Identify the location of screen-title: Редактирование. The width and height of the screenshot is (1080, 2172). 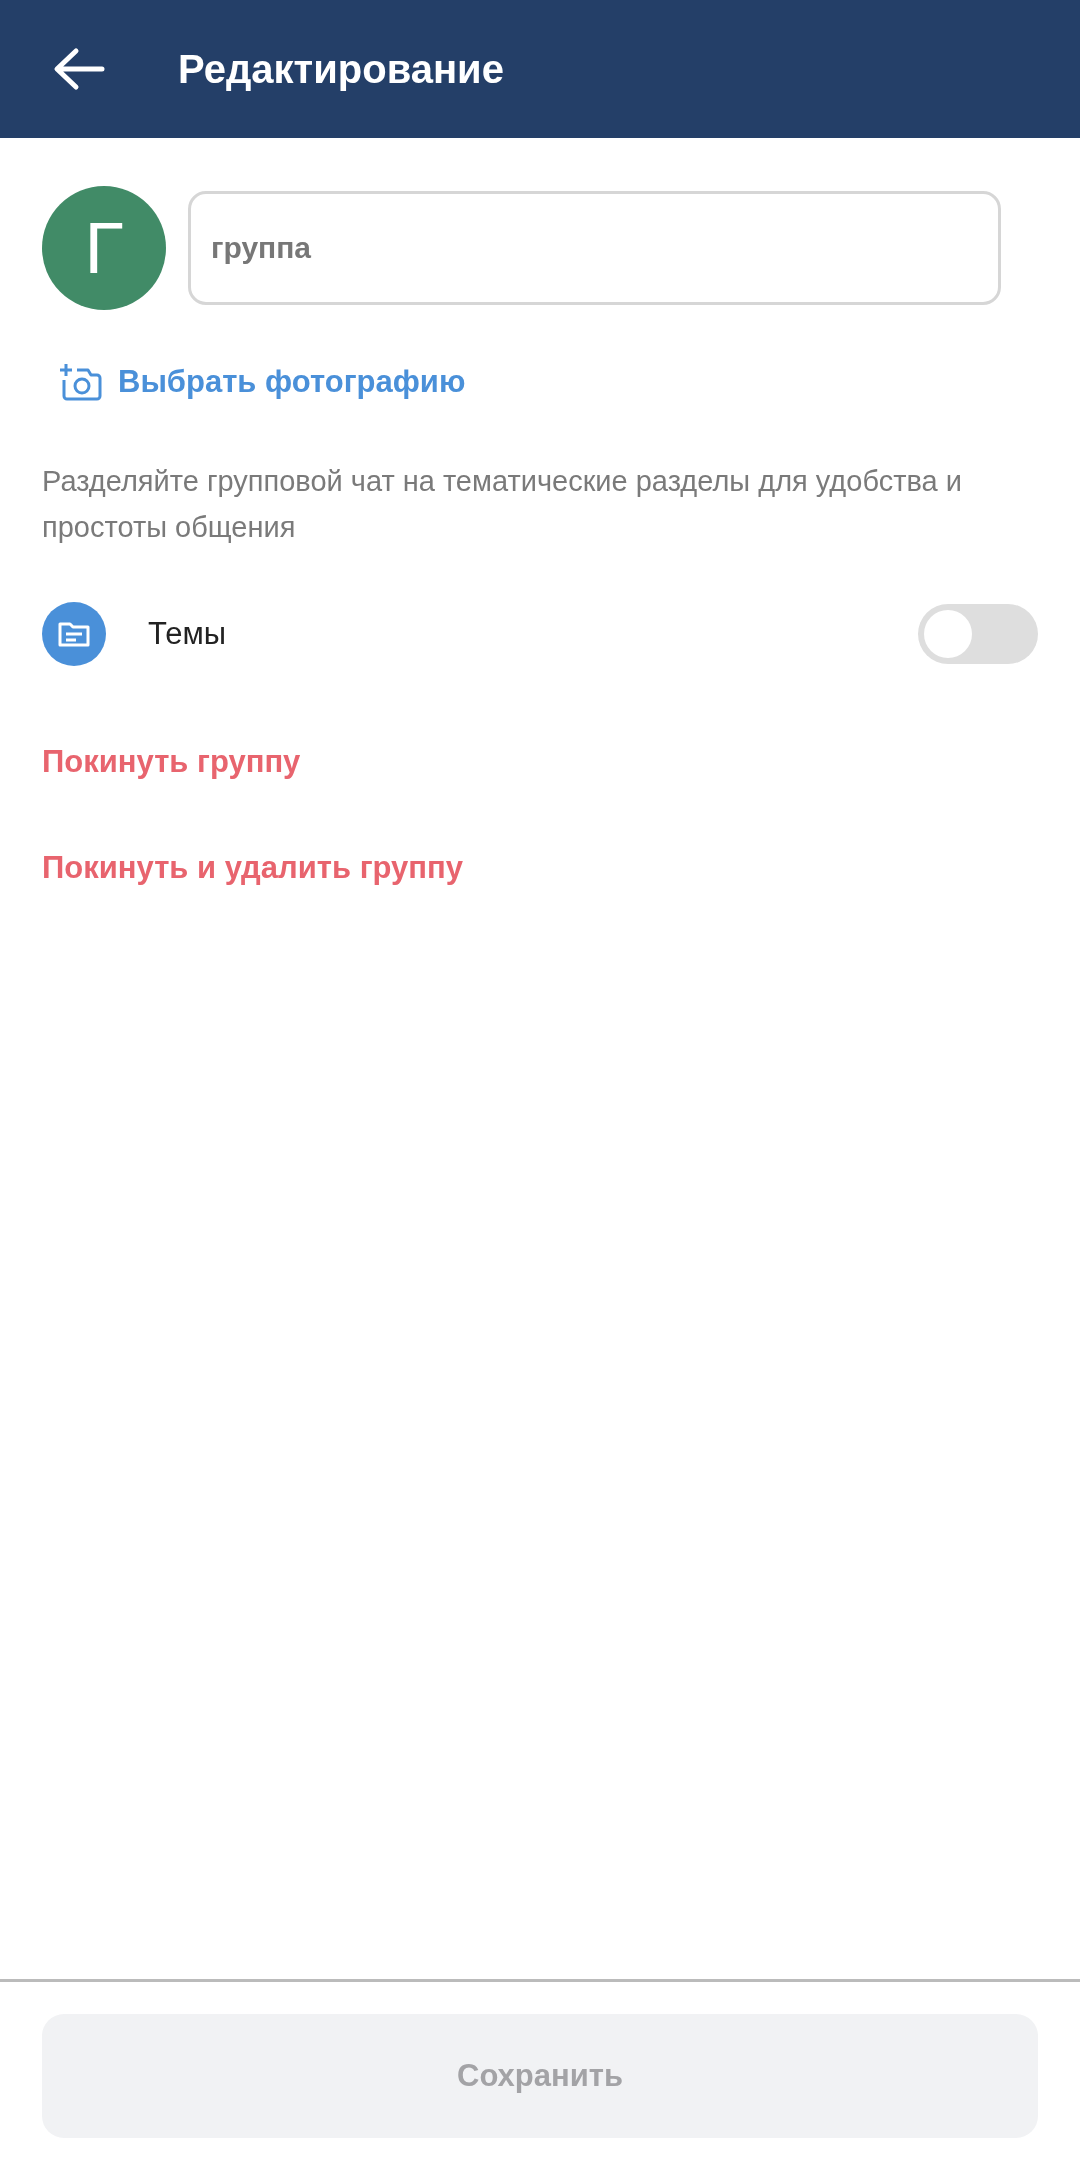
(341, 69).